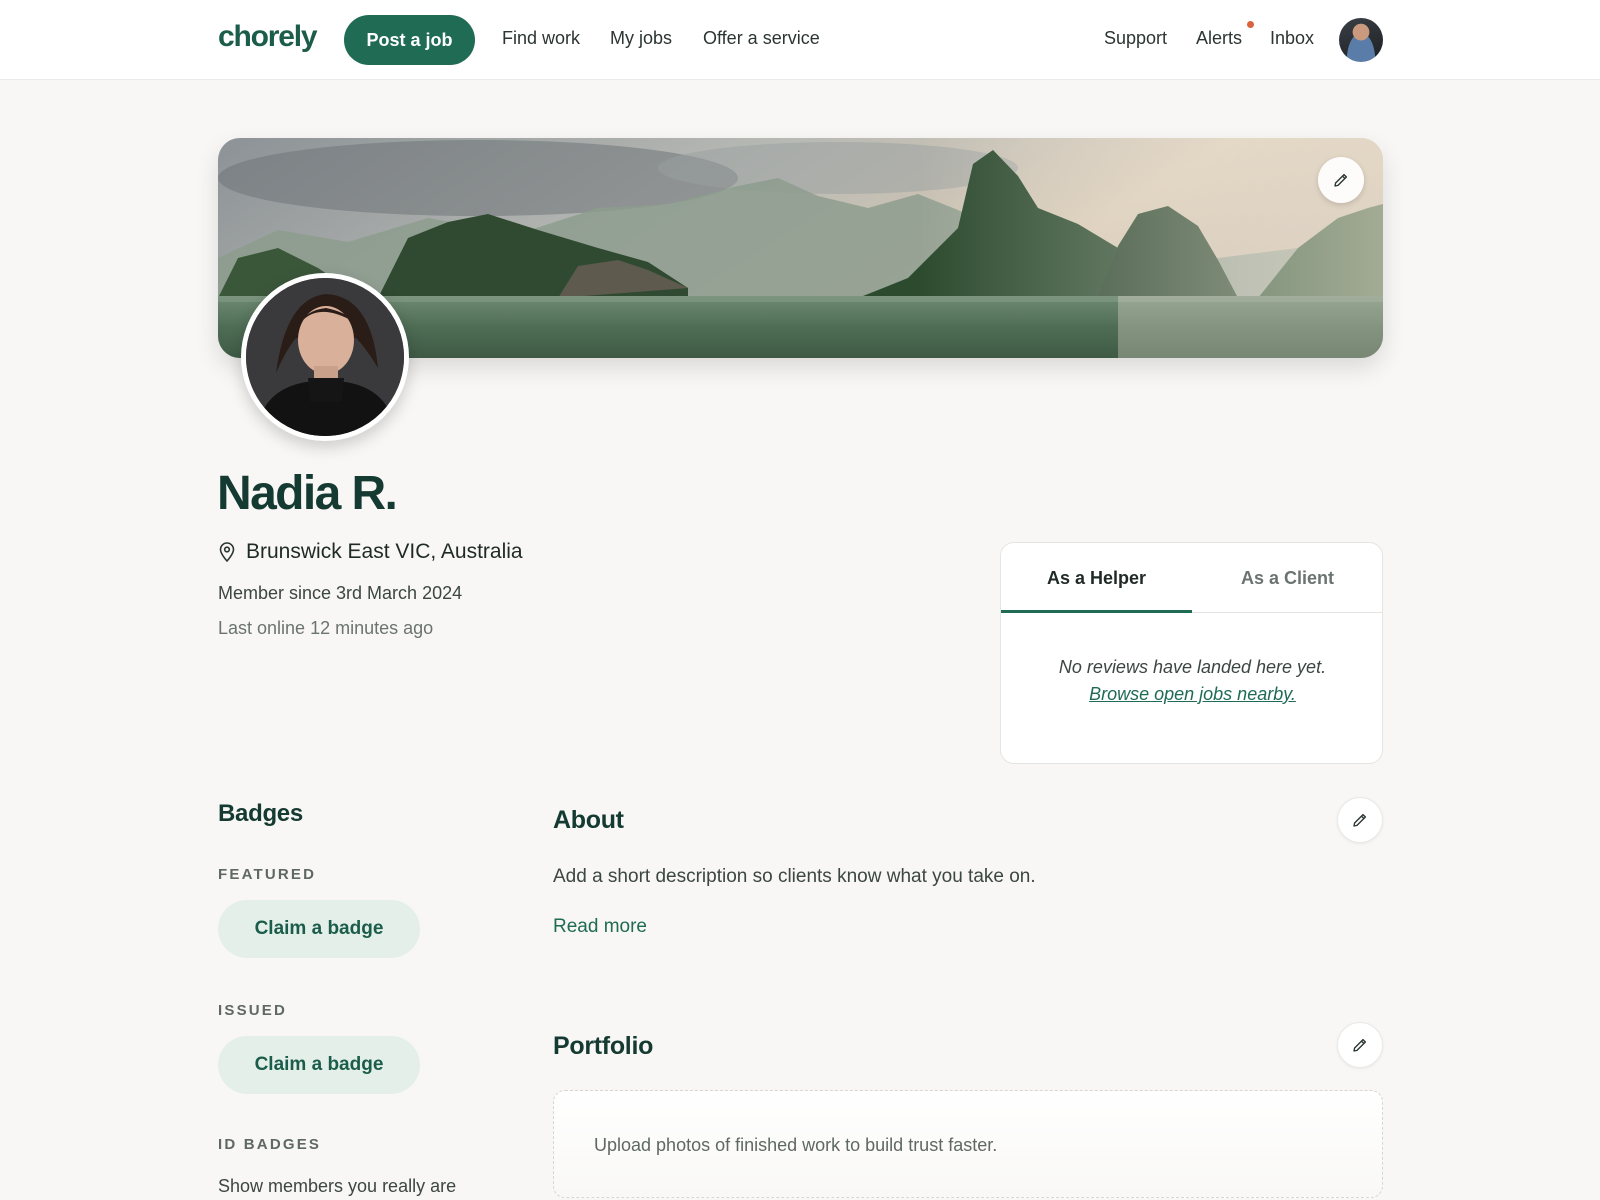  I want to click on featured-badges-label: FEATURED, so click(267, 874).